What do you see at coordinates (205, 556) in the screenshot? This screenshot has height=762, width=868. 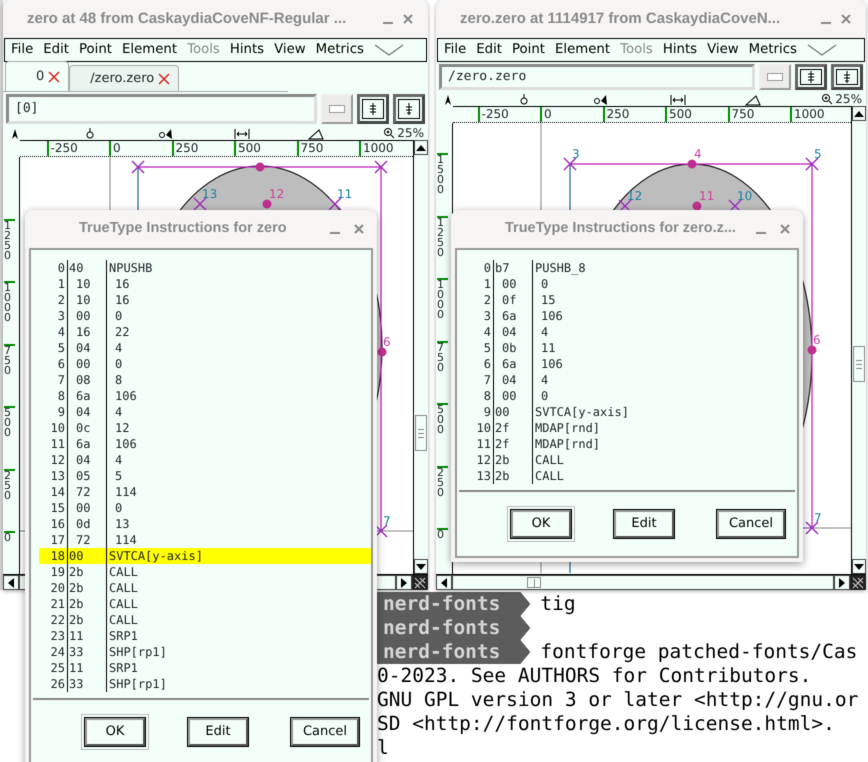 I see `selected-row-highlight: 18 00 SVTCA[y-axis]` at bounding box center [205, 556].